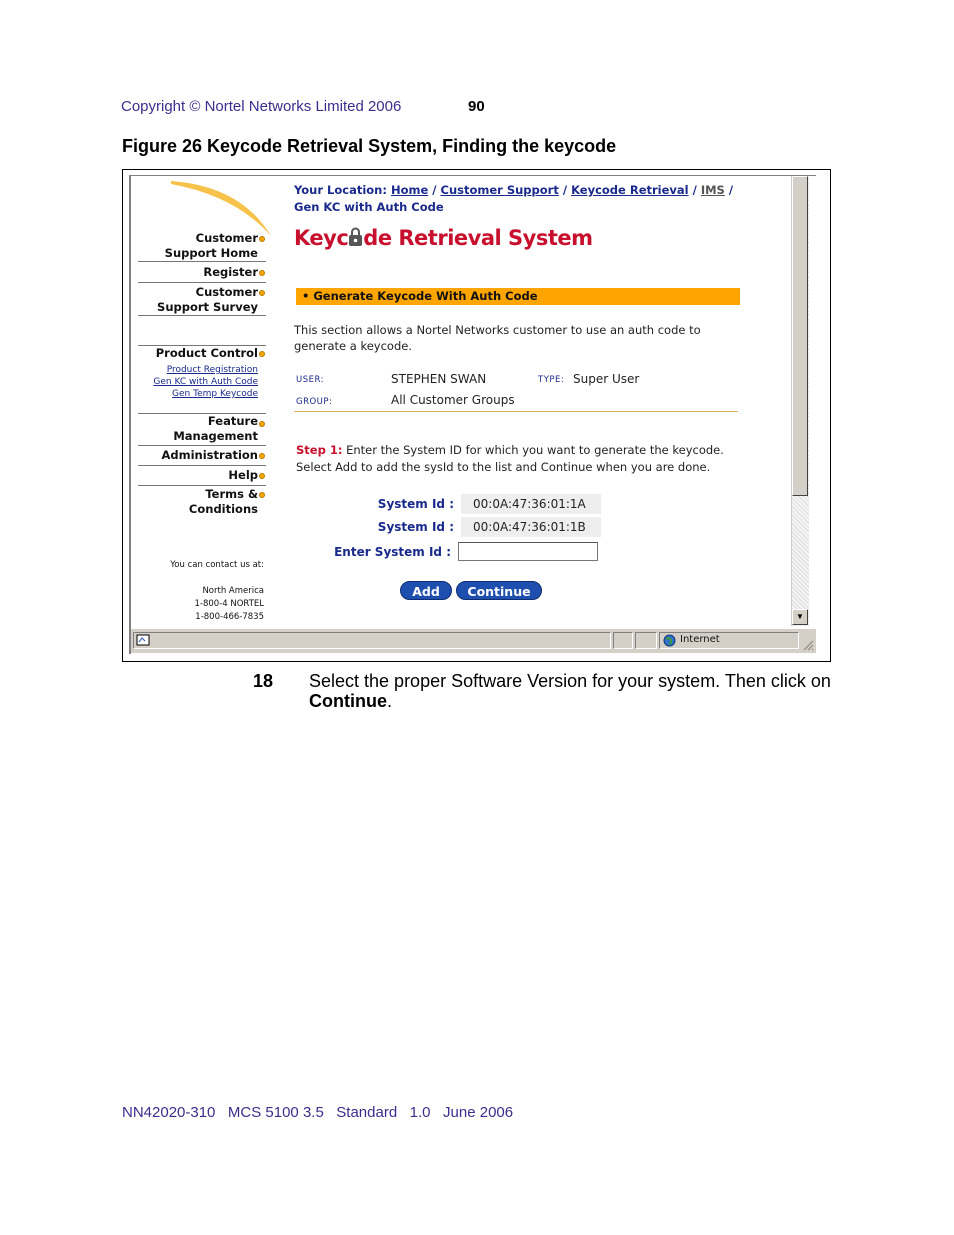 Image resolution: width=954 pixels, height=1235 pixels. I want to click on group-label: GROUP:, so click(314, 402).